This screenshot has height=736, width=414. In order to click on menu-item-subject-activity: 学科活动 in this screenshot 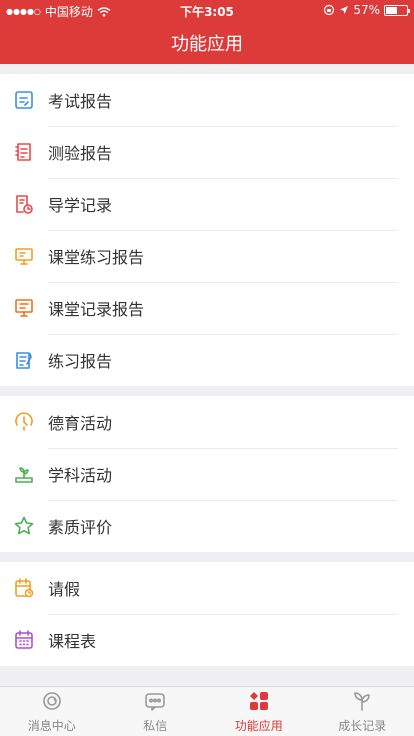, I will do `click(207, 474)`.